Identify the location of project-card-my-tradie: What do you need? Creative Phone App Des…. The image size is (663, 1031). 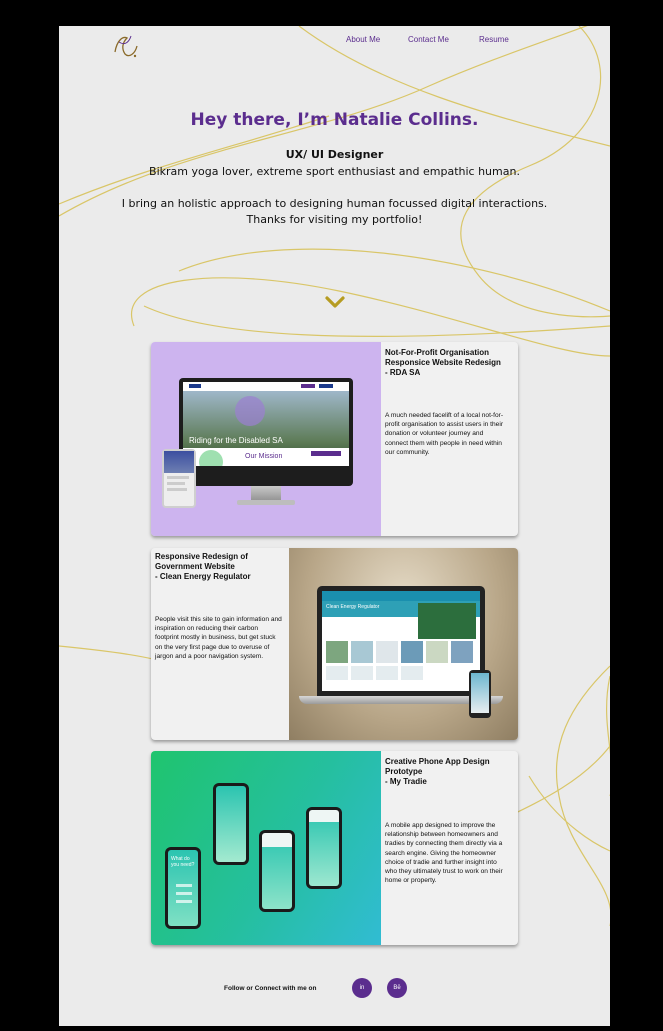
(334, 848).